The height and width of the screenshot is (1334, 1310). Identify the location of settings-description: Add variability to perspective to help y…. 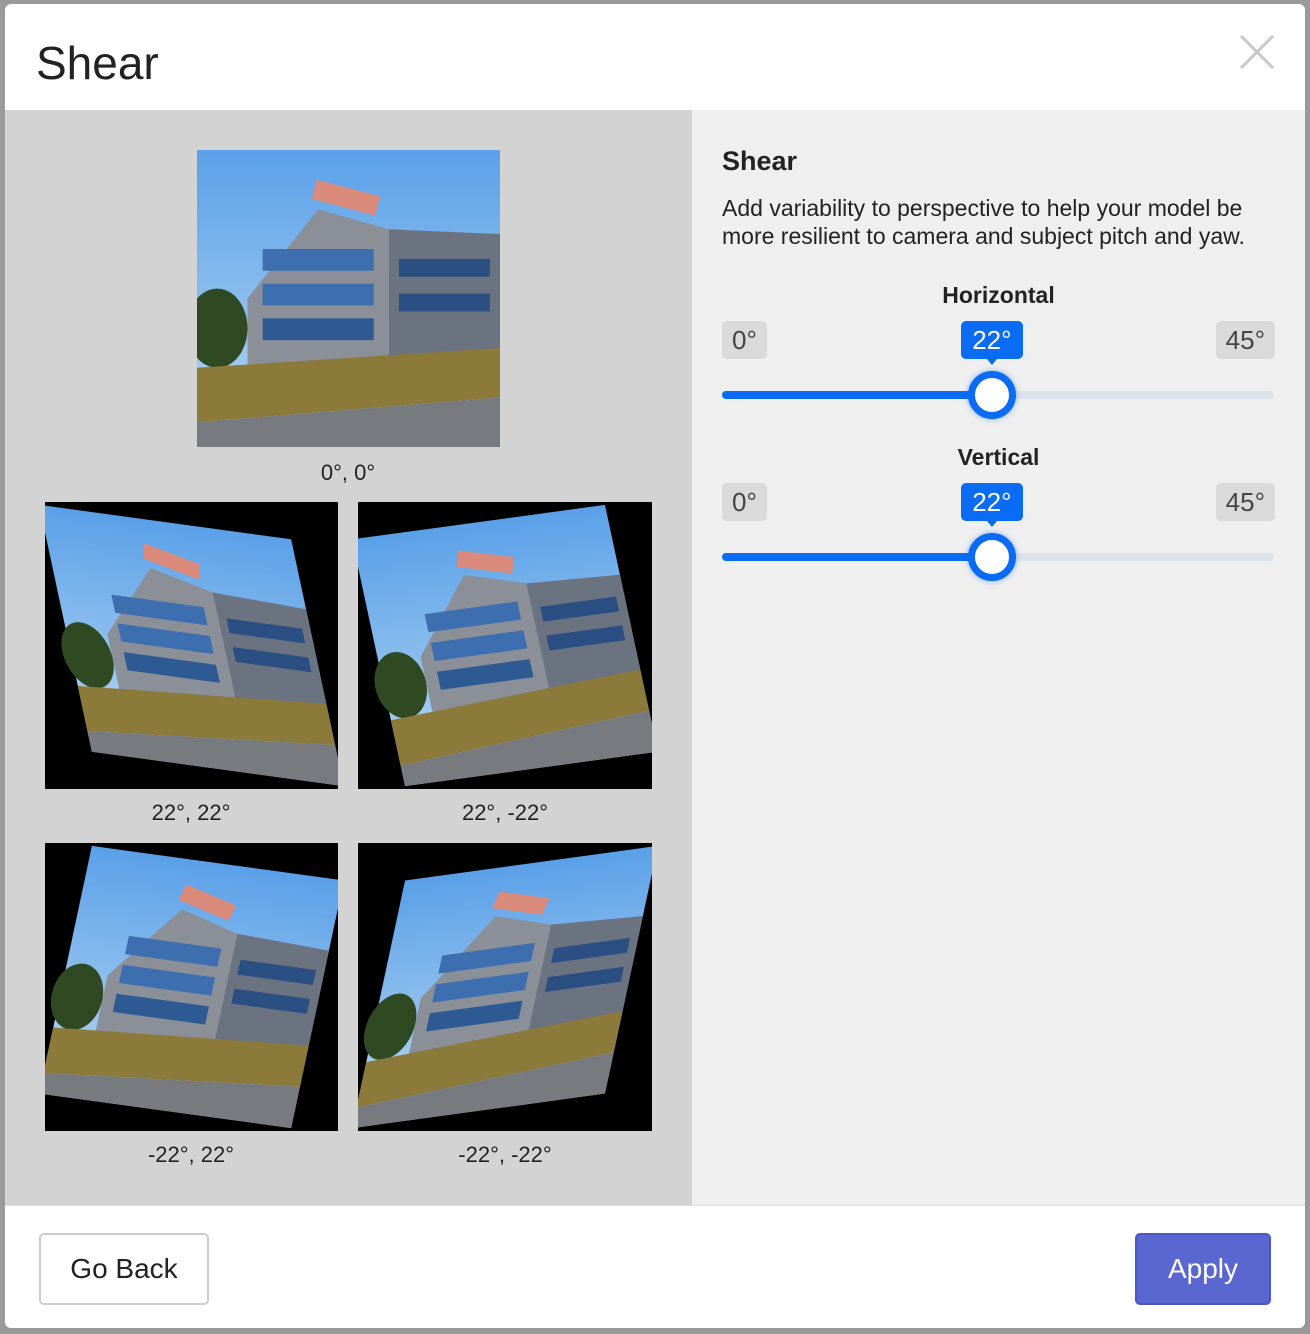
(983, 222).